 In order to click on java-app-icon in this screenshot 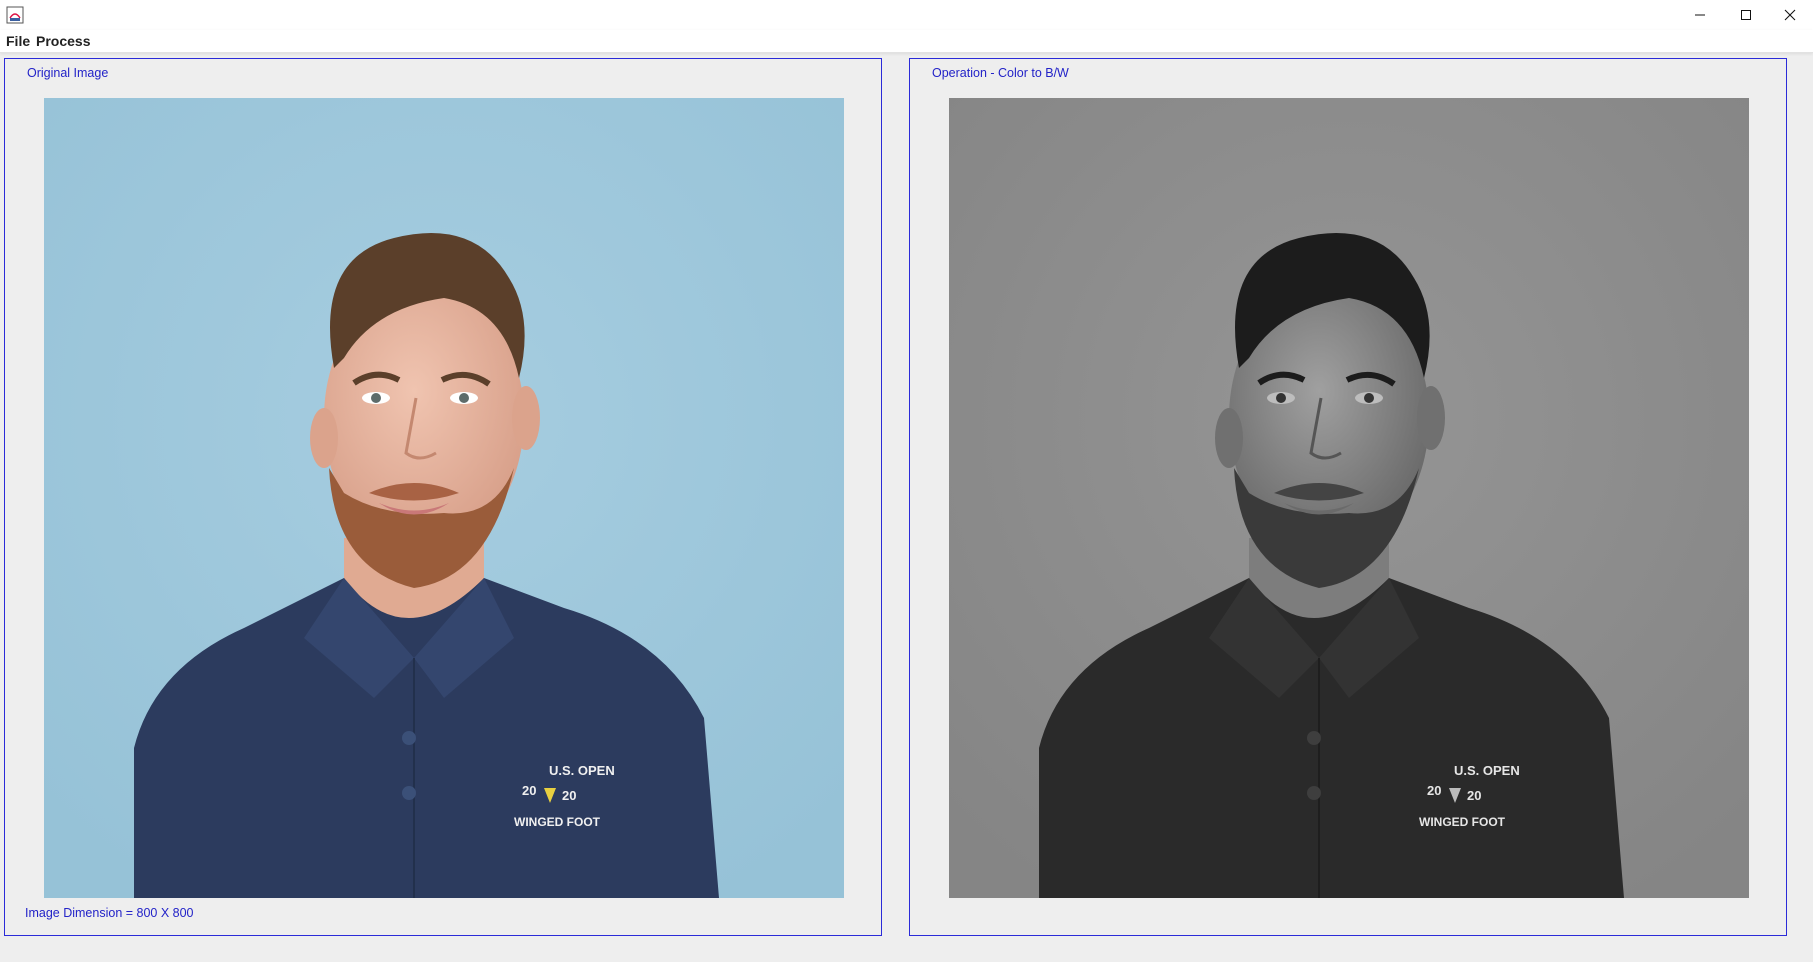, I will do `click(15, 15)`.